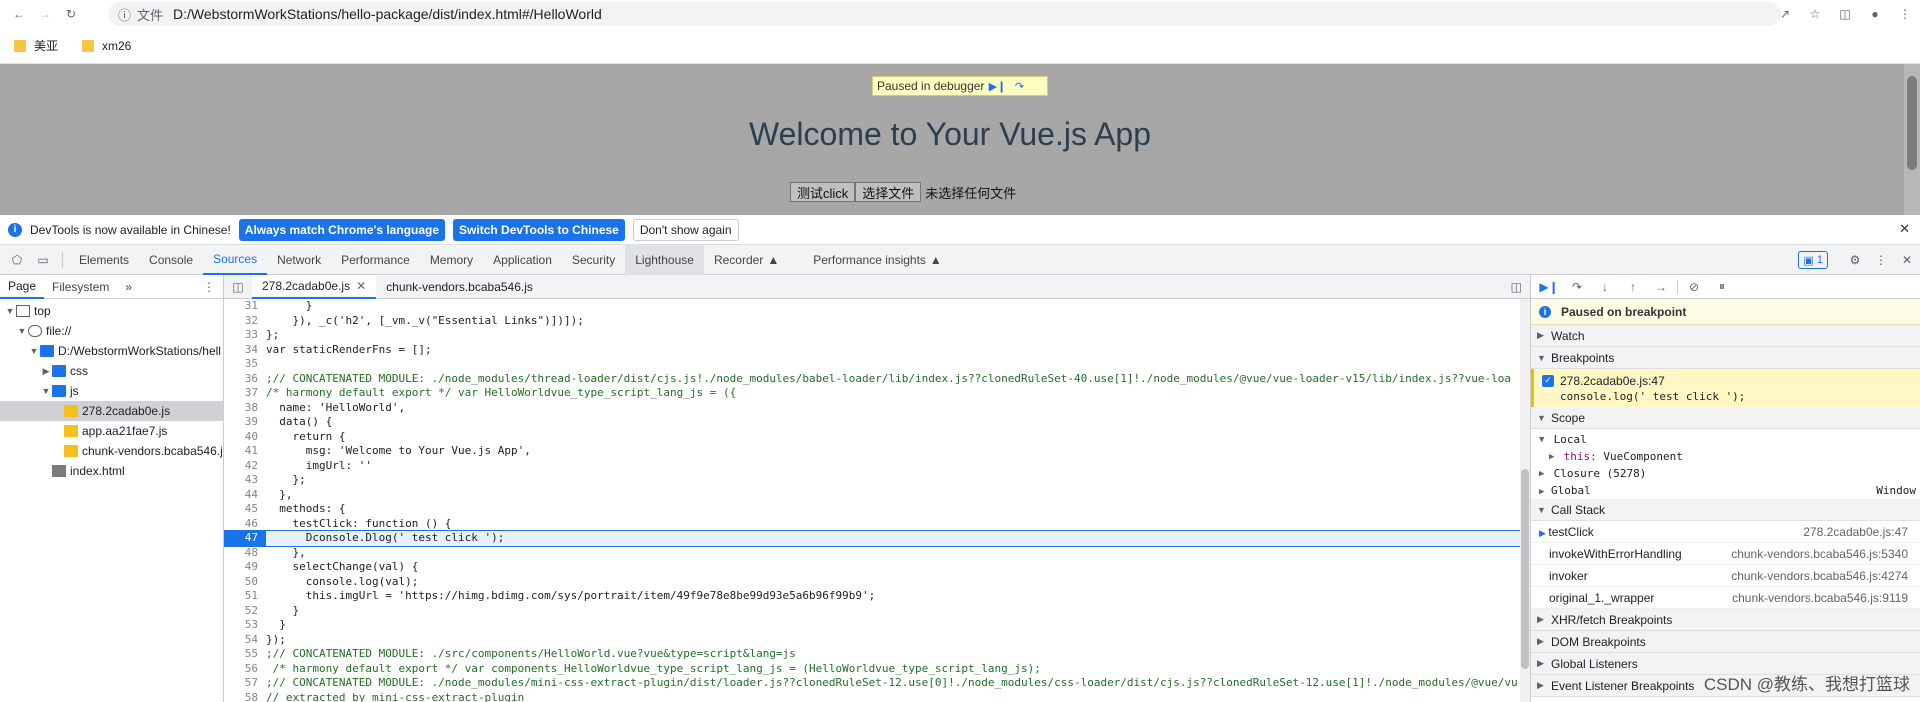 This screenshot has height=702, width=1920. I want to click on frame-location: chunk-vendors.bcaba546.js:4274, so click(1819, 576).